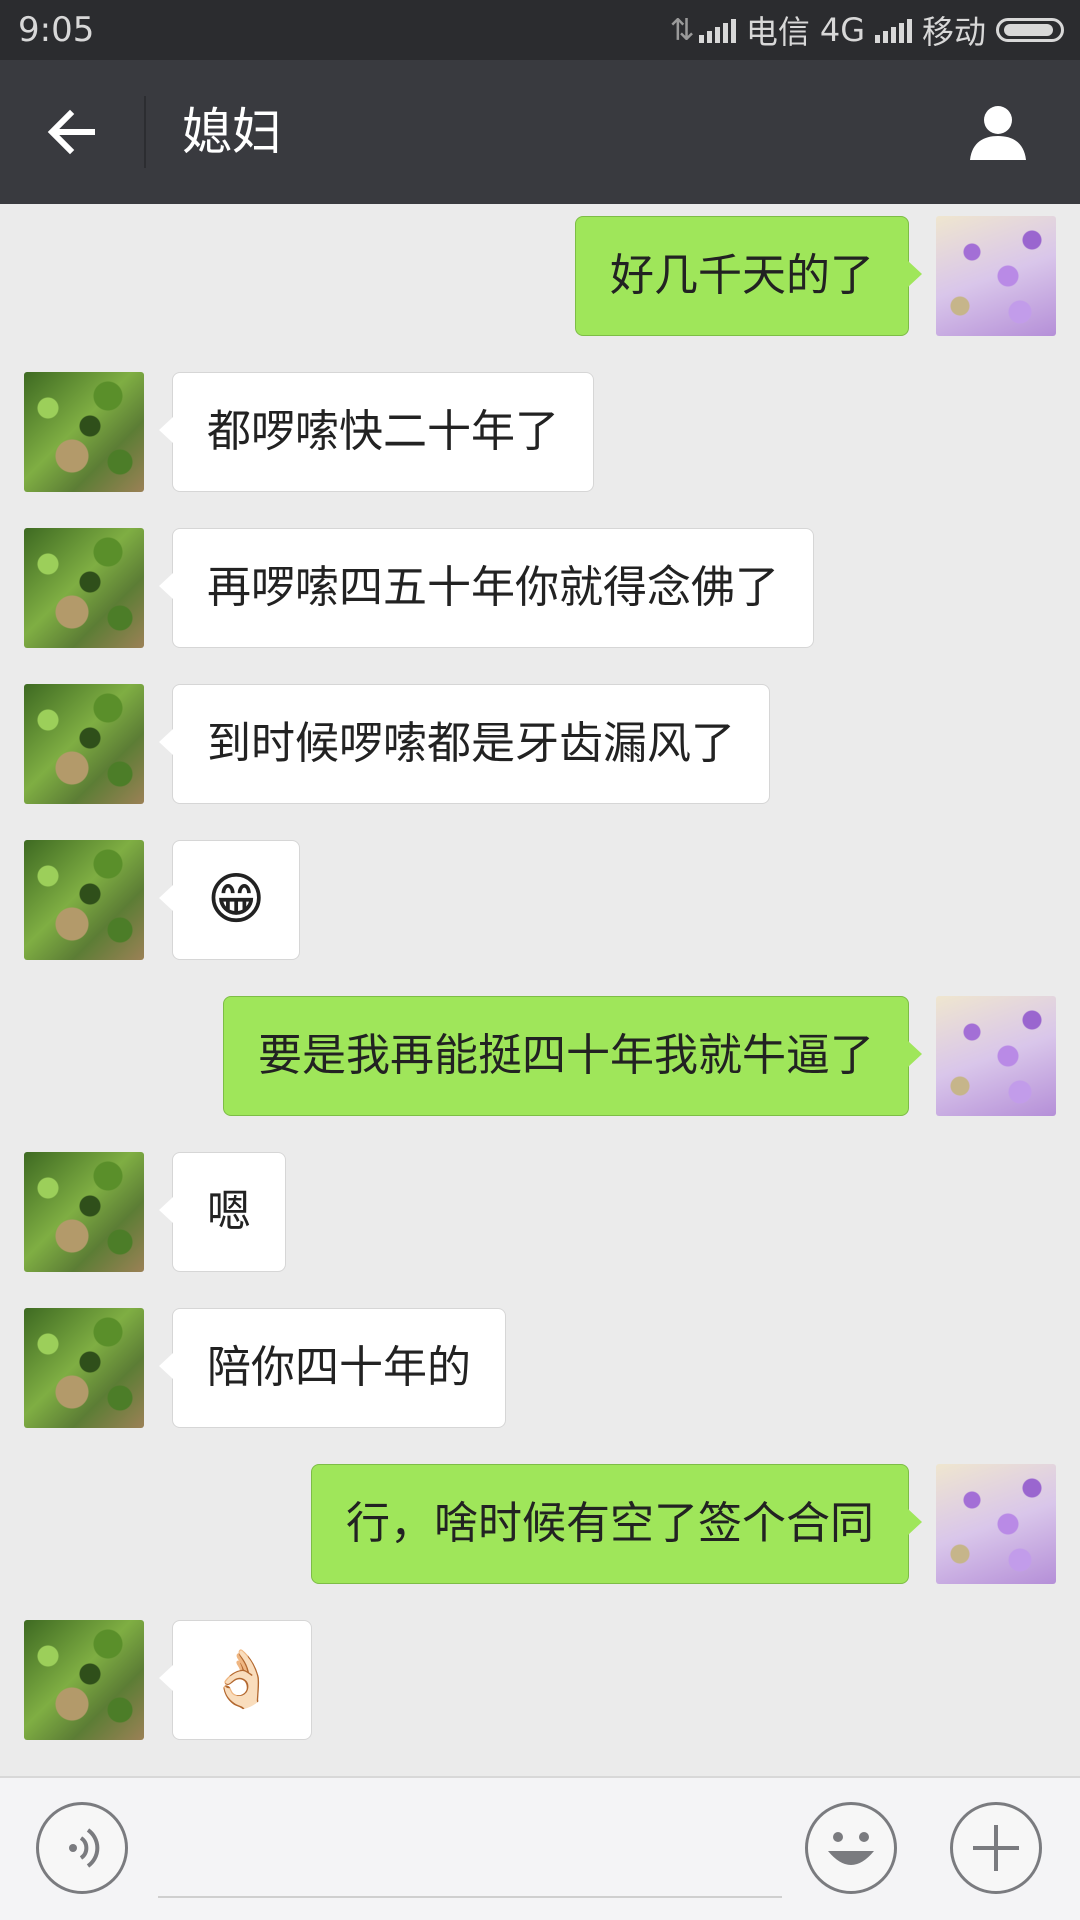 The width and height of the screenshot is (1080, 1920). What do you see at coordinates (486, 588) in the screenshot?
I see `message-bubble-received: 再啰嗦四五十年你就得念佛了` at bounding box center [486, 588].